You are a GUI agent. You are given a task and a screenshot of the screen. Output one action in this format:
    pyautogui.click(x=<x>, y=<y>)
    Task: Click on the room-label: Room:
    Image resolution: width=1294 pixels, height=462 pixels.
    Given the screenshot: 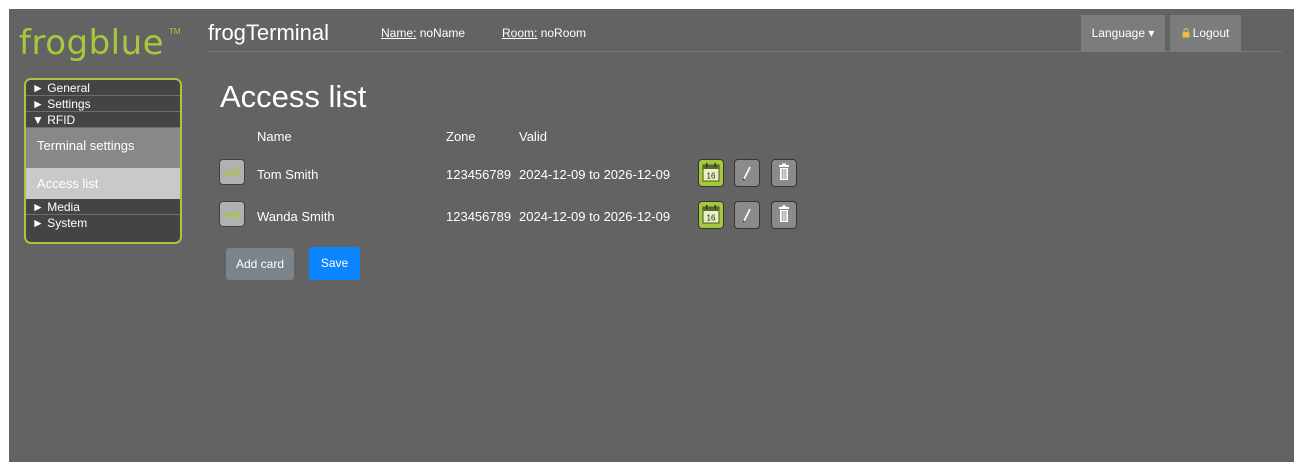 What is the action you would take?
    pyautogui.click(x=520, y=33)
    